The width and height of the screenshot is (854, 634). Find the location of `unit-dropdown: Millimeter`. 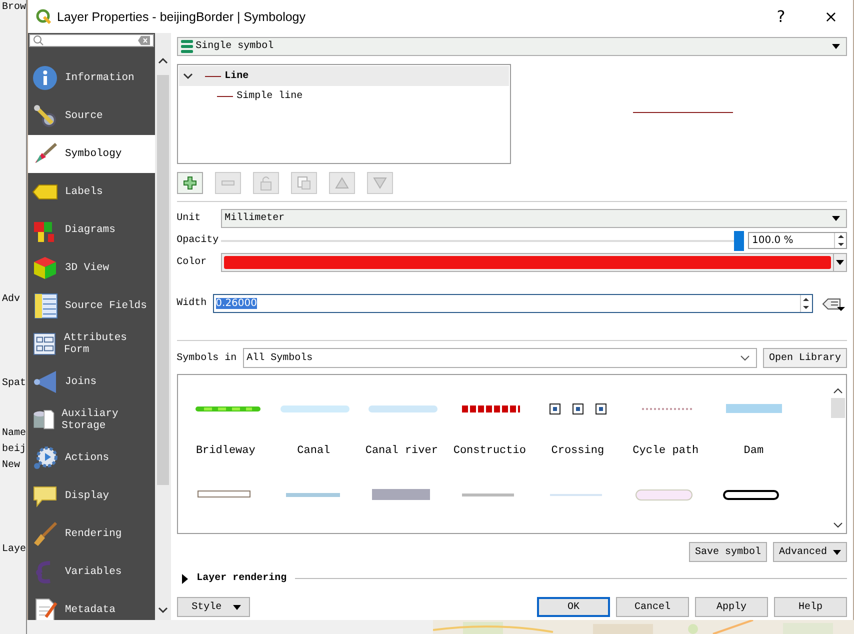

unit-dropdown: Millimeter is located at coordinates (533, 218).